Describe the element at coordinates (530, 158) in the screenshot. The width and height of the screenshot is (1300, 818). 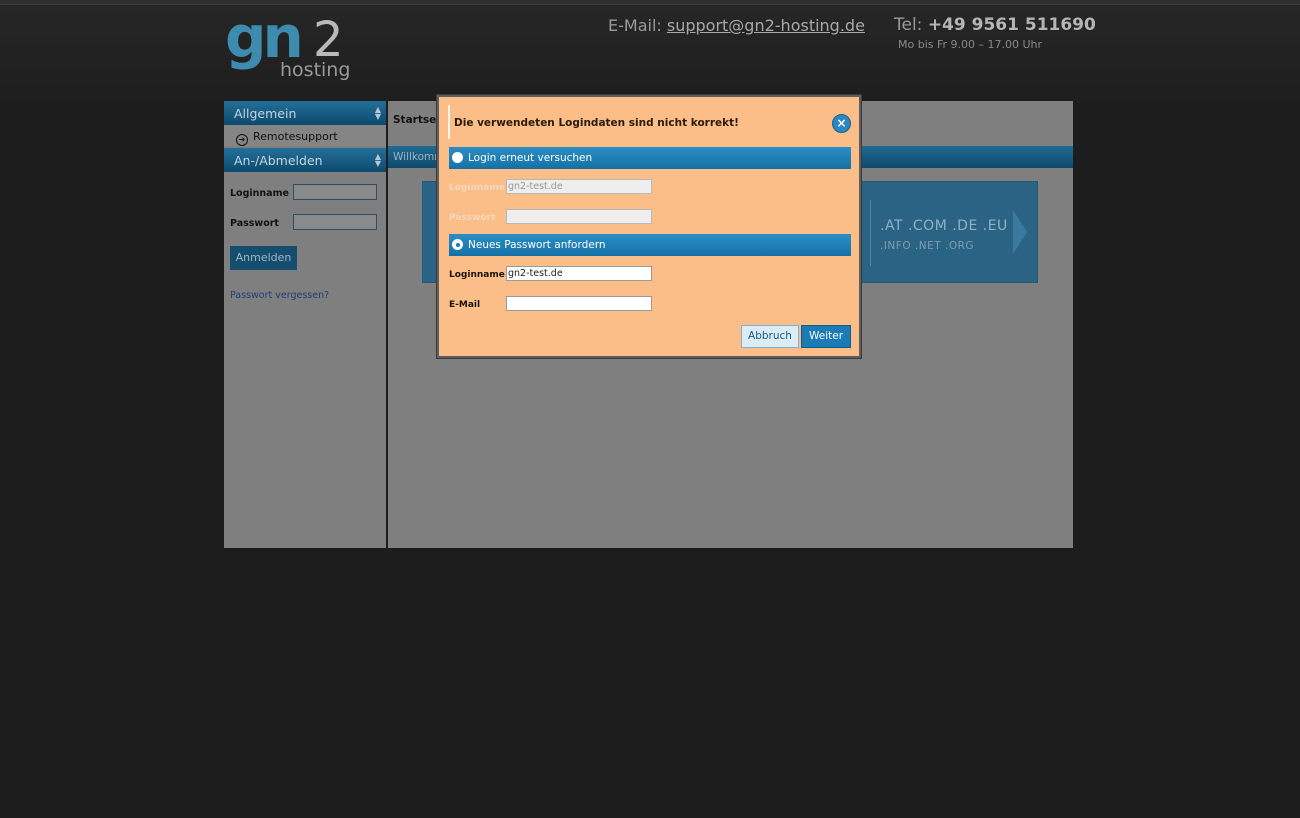
I see `option-label: Login erneut versuchen` at that location.